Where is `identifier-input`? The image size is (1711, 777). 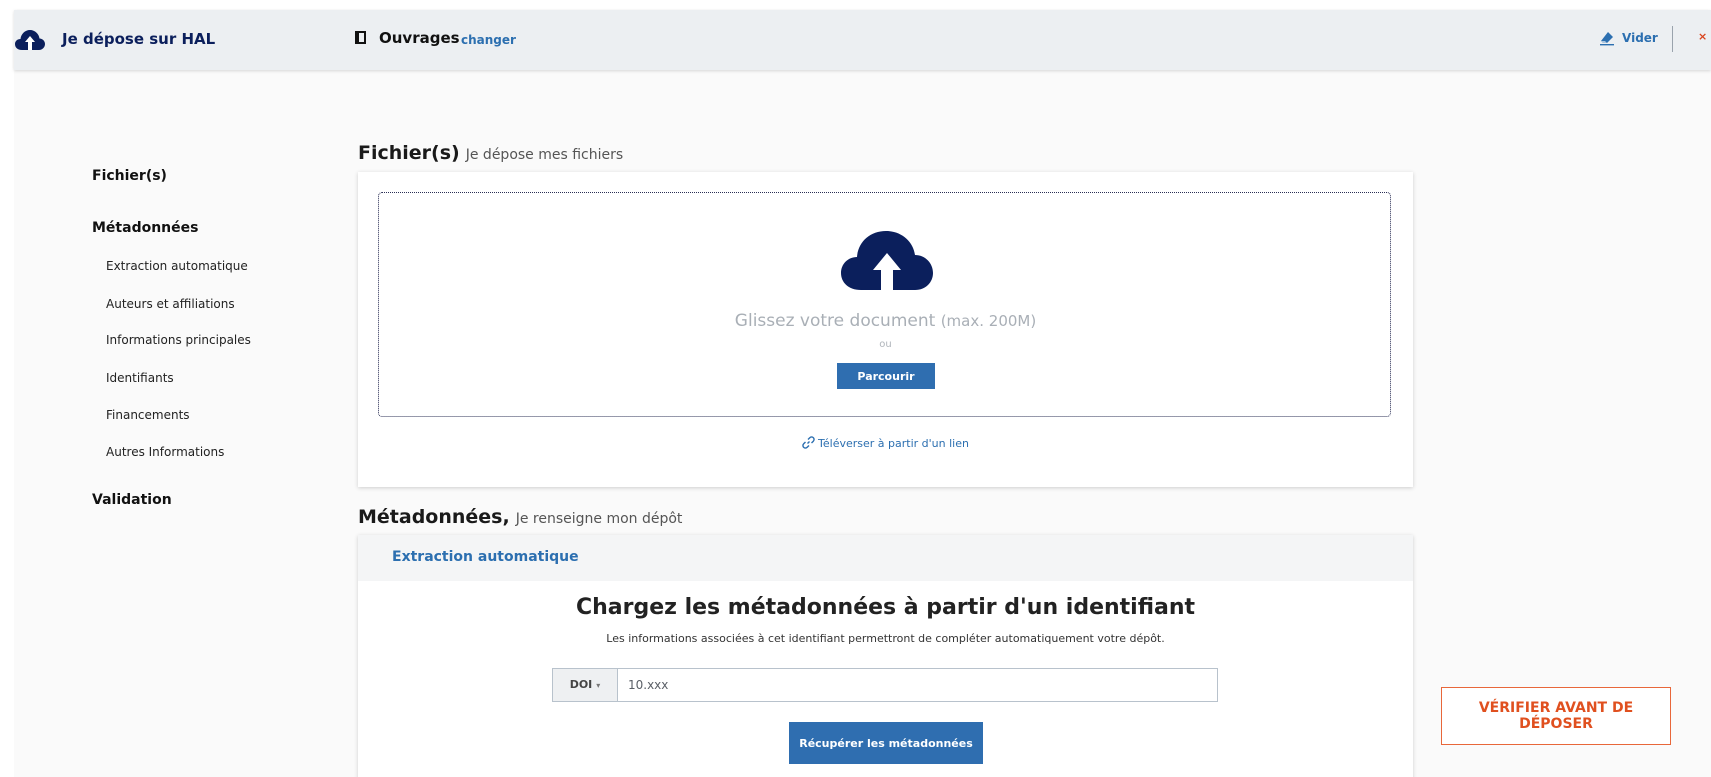
identifier-input is located at coordinates (916, 685).